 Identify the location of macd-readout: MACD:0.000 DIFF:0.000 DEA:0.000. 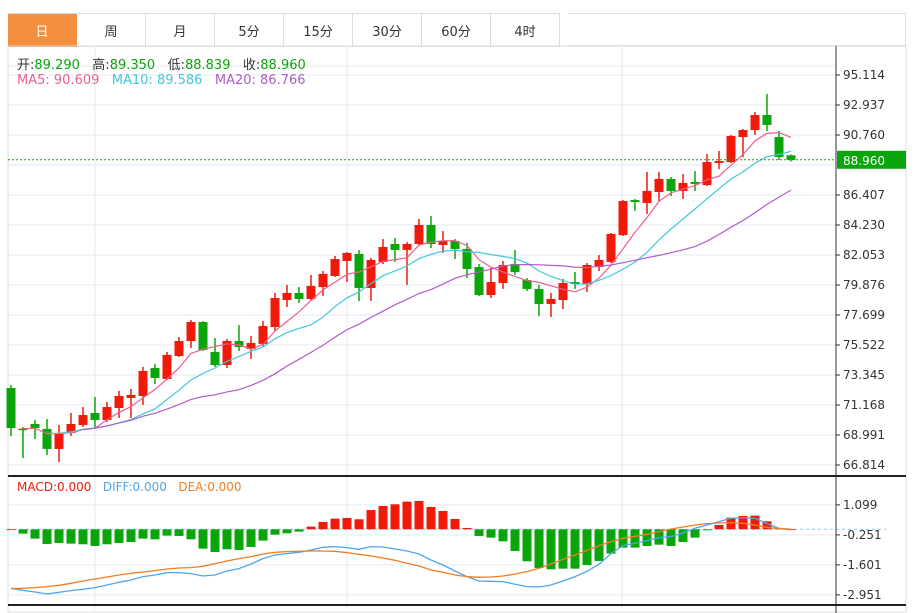
(129, 487).